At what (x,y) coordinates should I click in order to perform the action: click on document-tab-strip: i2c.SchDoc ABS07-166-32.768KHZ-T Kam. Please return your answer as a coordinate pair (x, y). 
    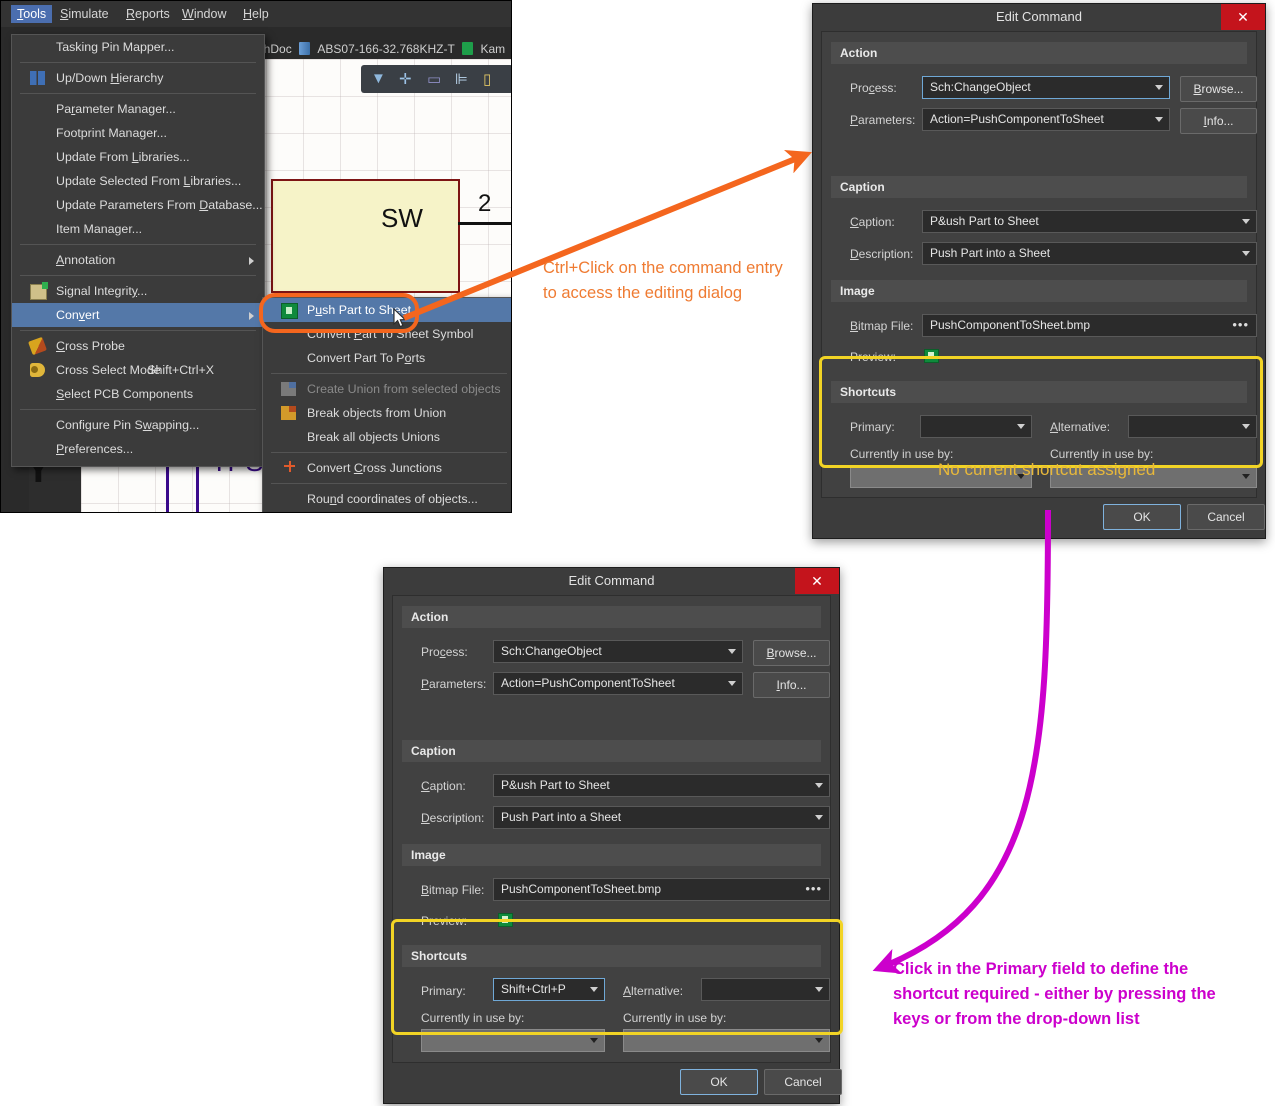
    Looking at the image, I should click on (368, 50).